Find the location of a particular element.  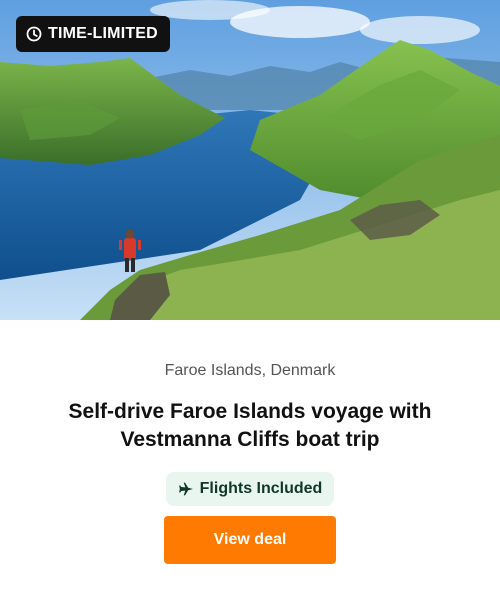

deal-location: Faroe Islands, Denmark is located at coordinates (250, 370).